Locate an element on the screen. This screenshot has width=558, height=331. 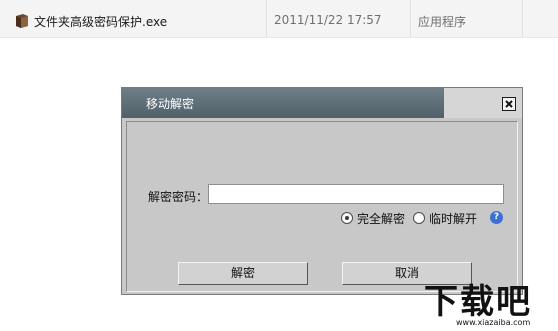
option-label: 临时解开 is located at coordinates (453, 219).